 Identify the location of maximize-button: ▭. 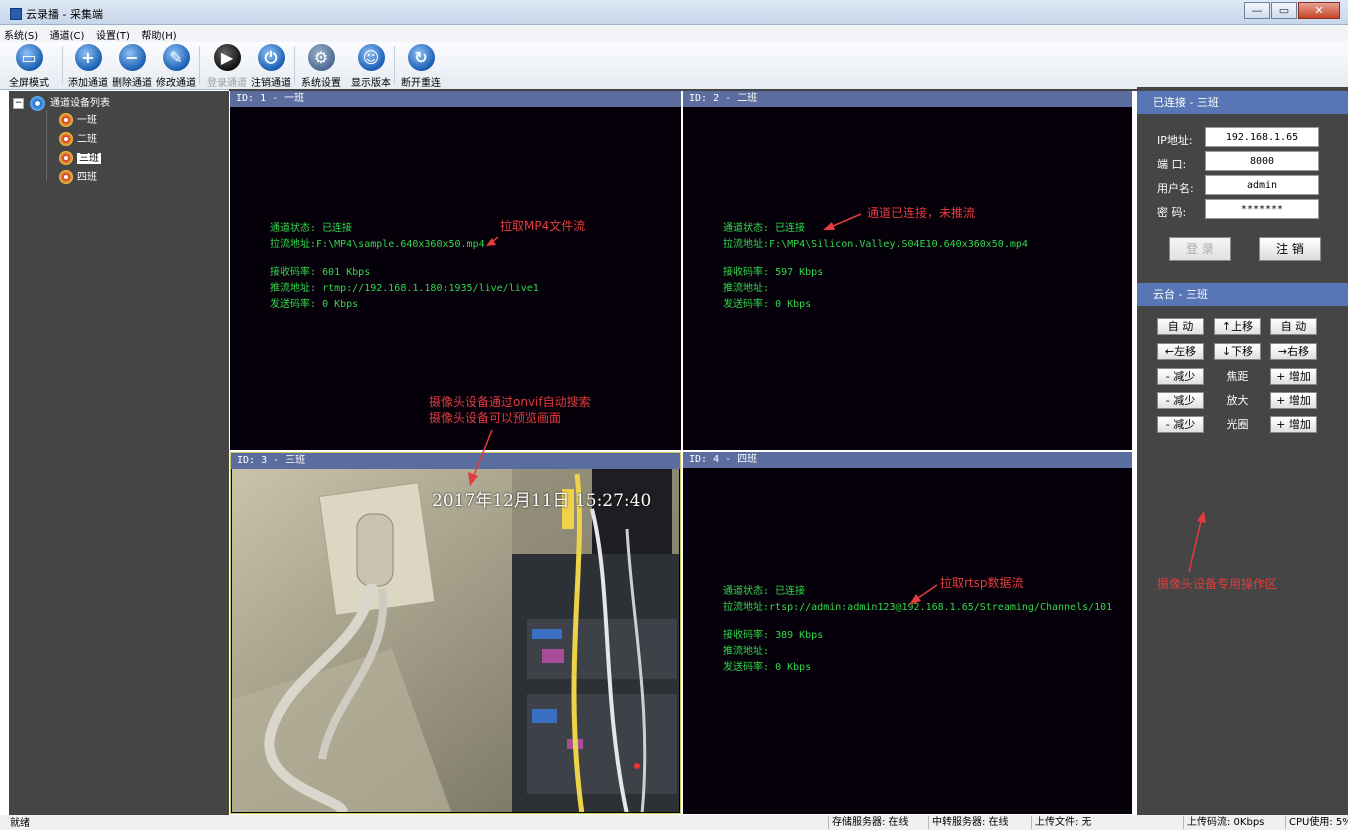
(1284, 10).